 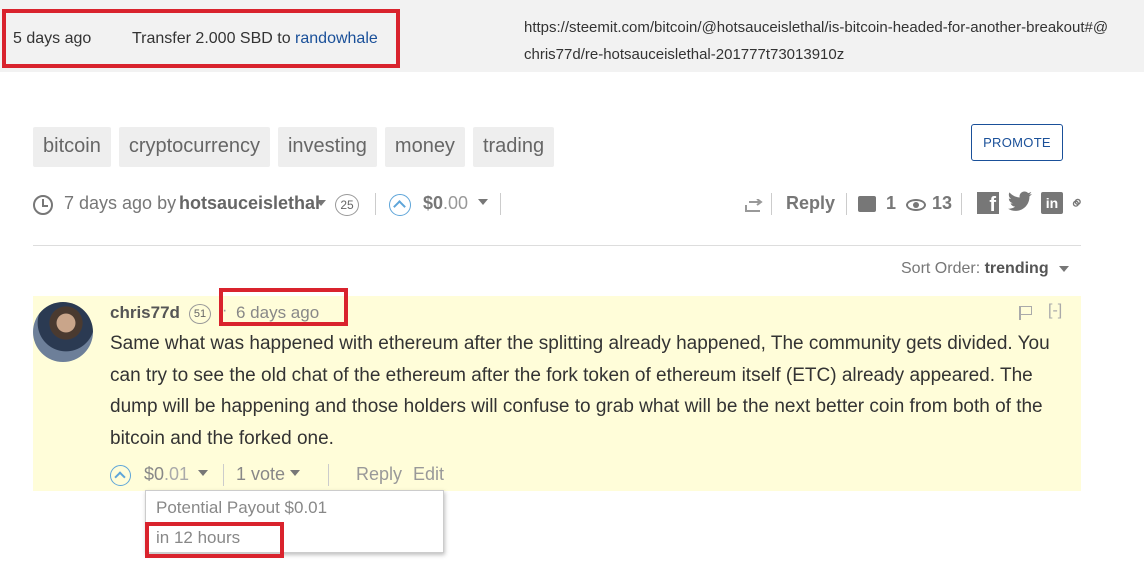 What do you see at coordinates (424, 147) in the screenshot?
I see `tag-item: money` at bounding box center [424, 147].